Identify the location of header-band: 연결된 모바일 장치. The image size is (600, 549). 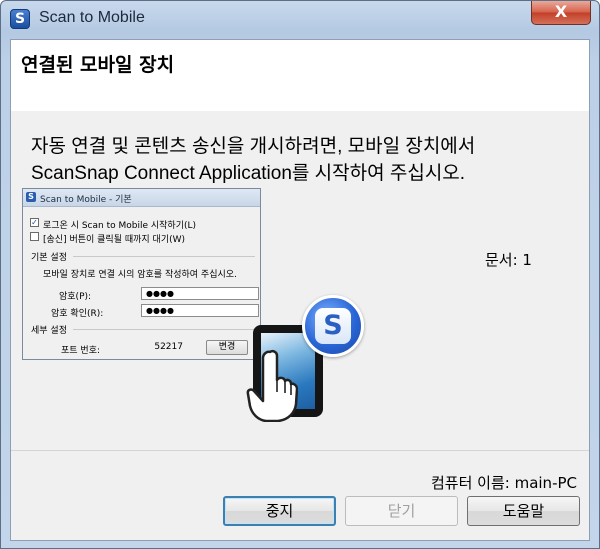
(300, 75).